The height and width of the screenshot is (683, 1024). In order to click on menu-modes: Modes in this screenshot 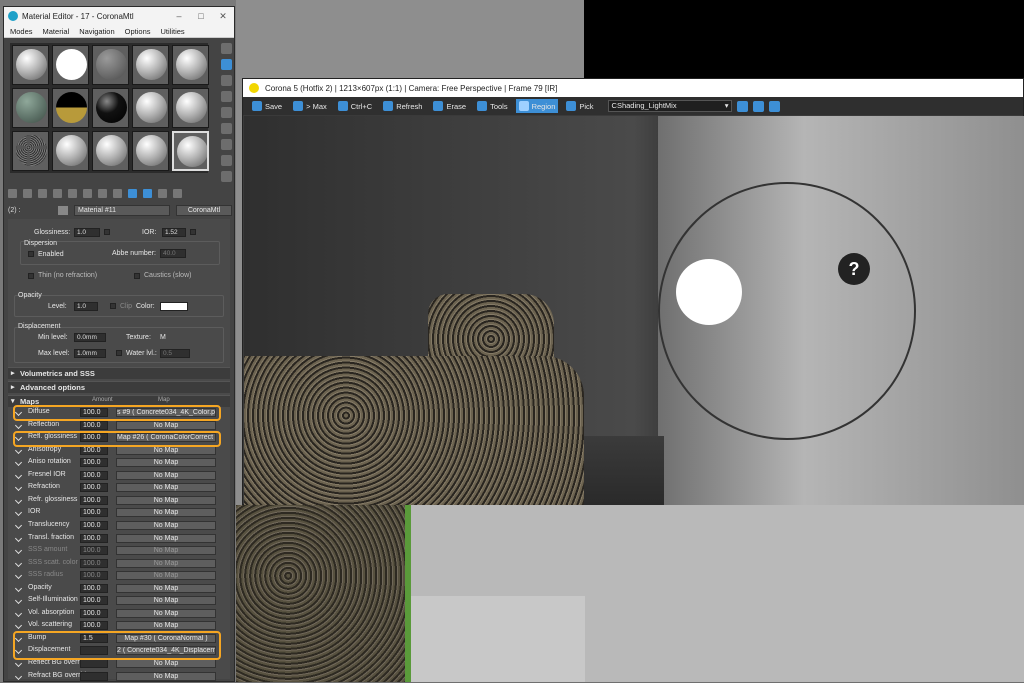, I will do `click(21, 31)`.